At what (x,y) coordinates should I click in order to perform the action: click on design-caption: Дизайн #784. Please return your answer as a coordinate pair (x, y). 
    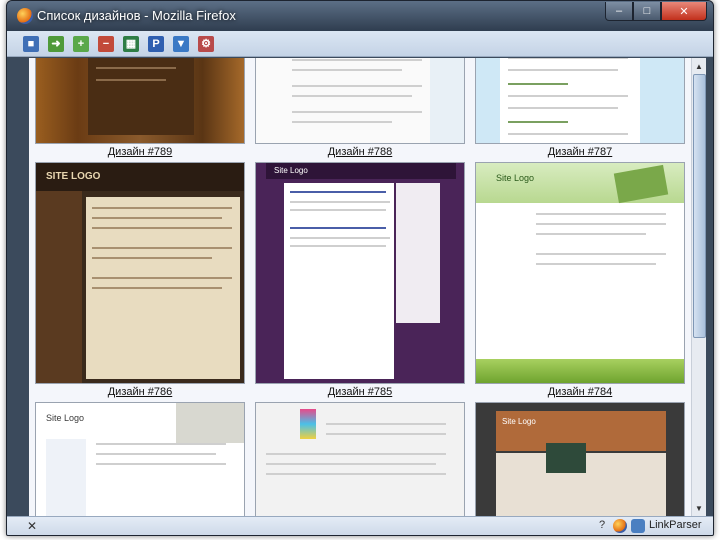
    Looking at the image, I should click on (580, 392).